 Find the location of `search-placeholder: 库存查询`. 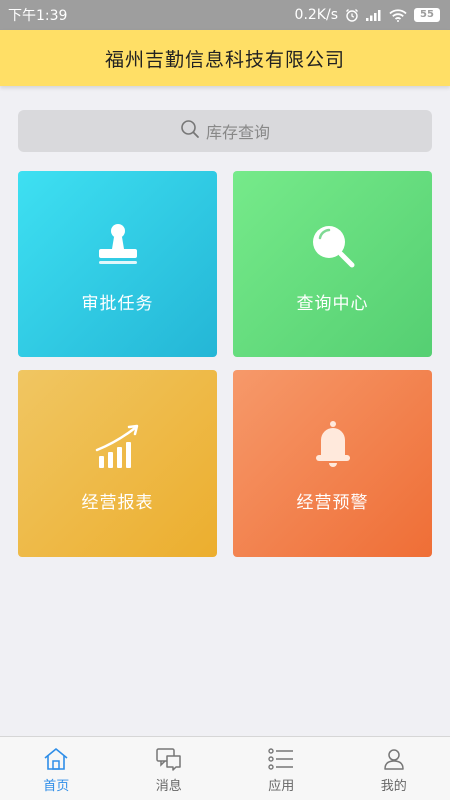

search-placeholder: 库存查询 is located at coordinates (237, 132).